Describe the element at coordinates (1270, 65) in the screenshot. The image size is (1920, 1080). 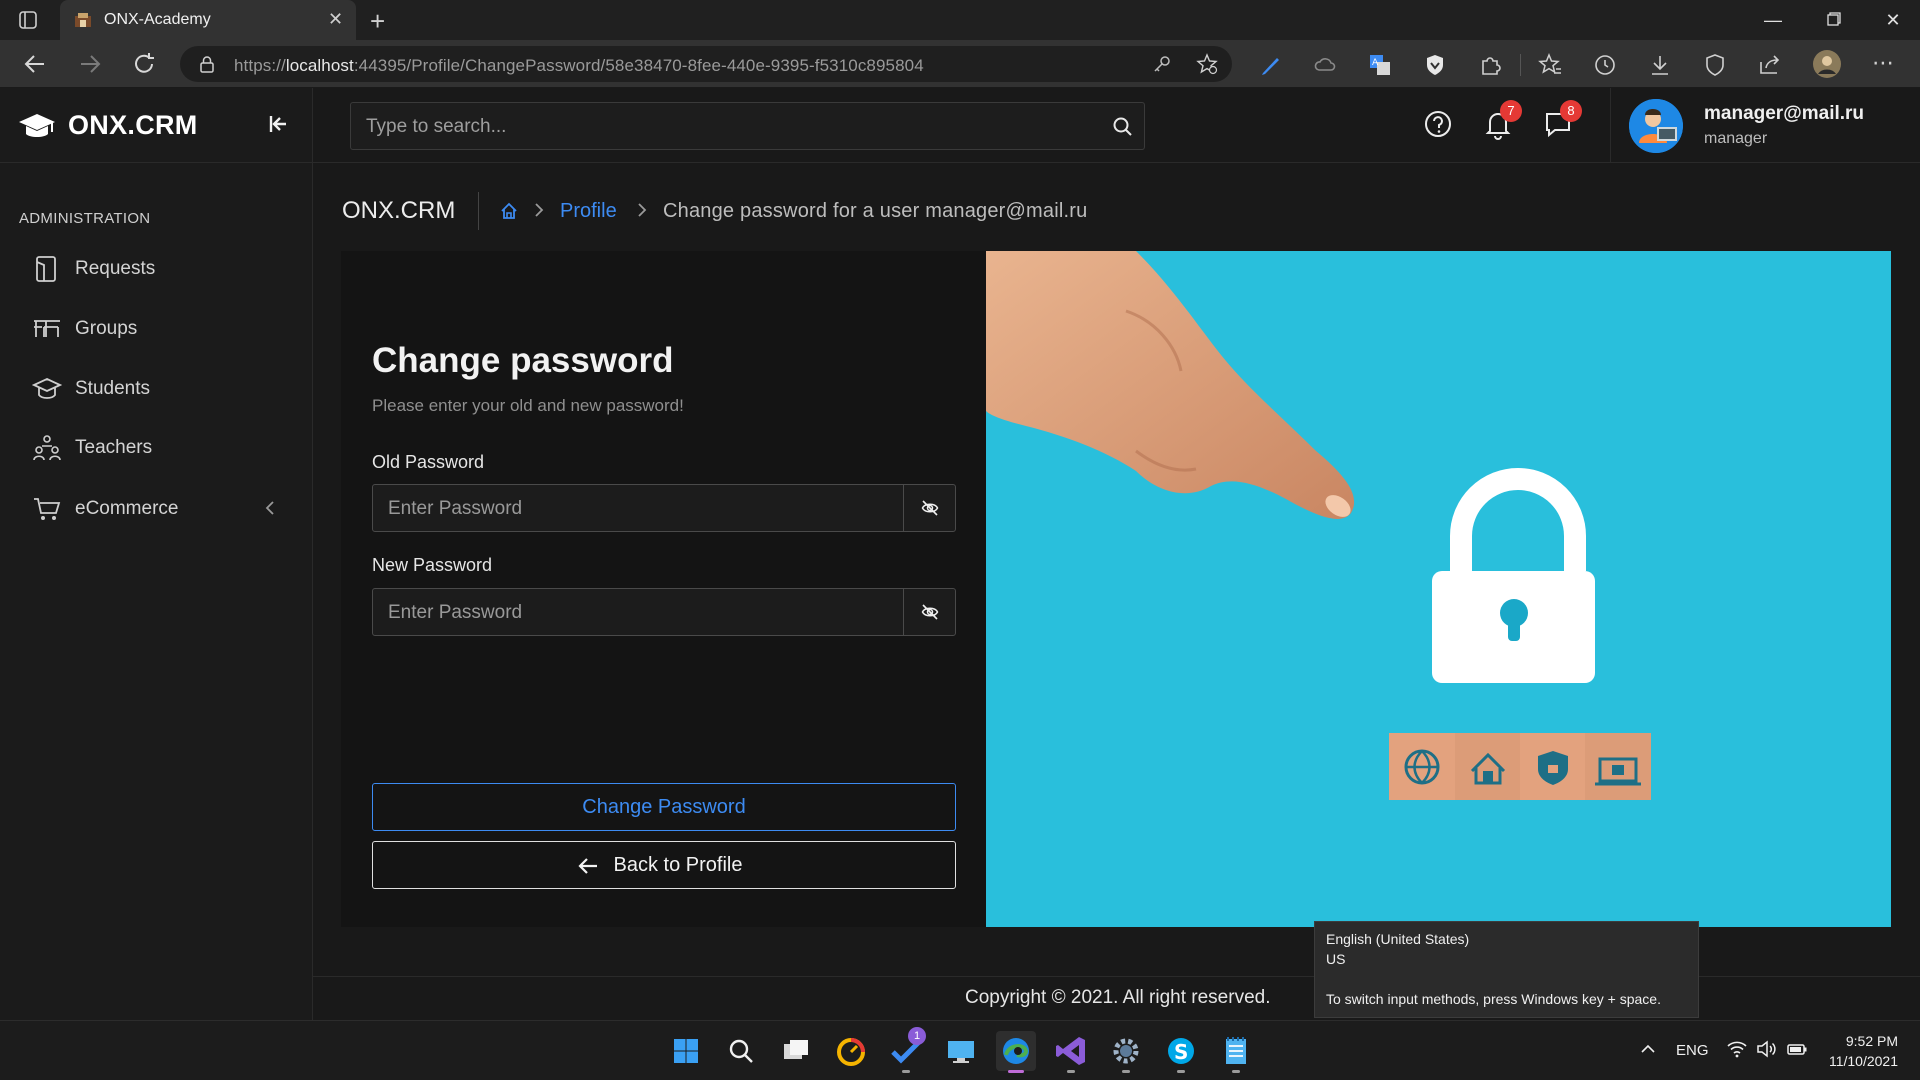
I see `pen-extension-icon` at that location.